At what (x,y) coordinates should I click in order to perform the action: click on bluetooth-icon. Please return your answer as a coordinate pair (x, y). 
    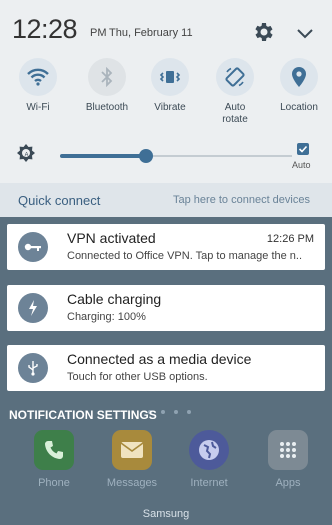
    Looking at the image, I should click on (107, 77).